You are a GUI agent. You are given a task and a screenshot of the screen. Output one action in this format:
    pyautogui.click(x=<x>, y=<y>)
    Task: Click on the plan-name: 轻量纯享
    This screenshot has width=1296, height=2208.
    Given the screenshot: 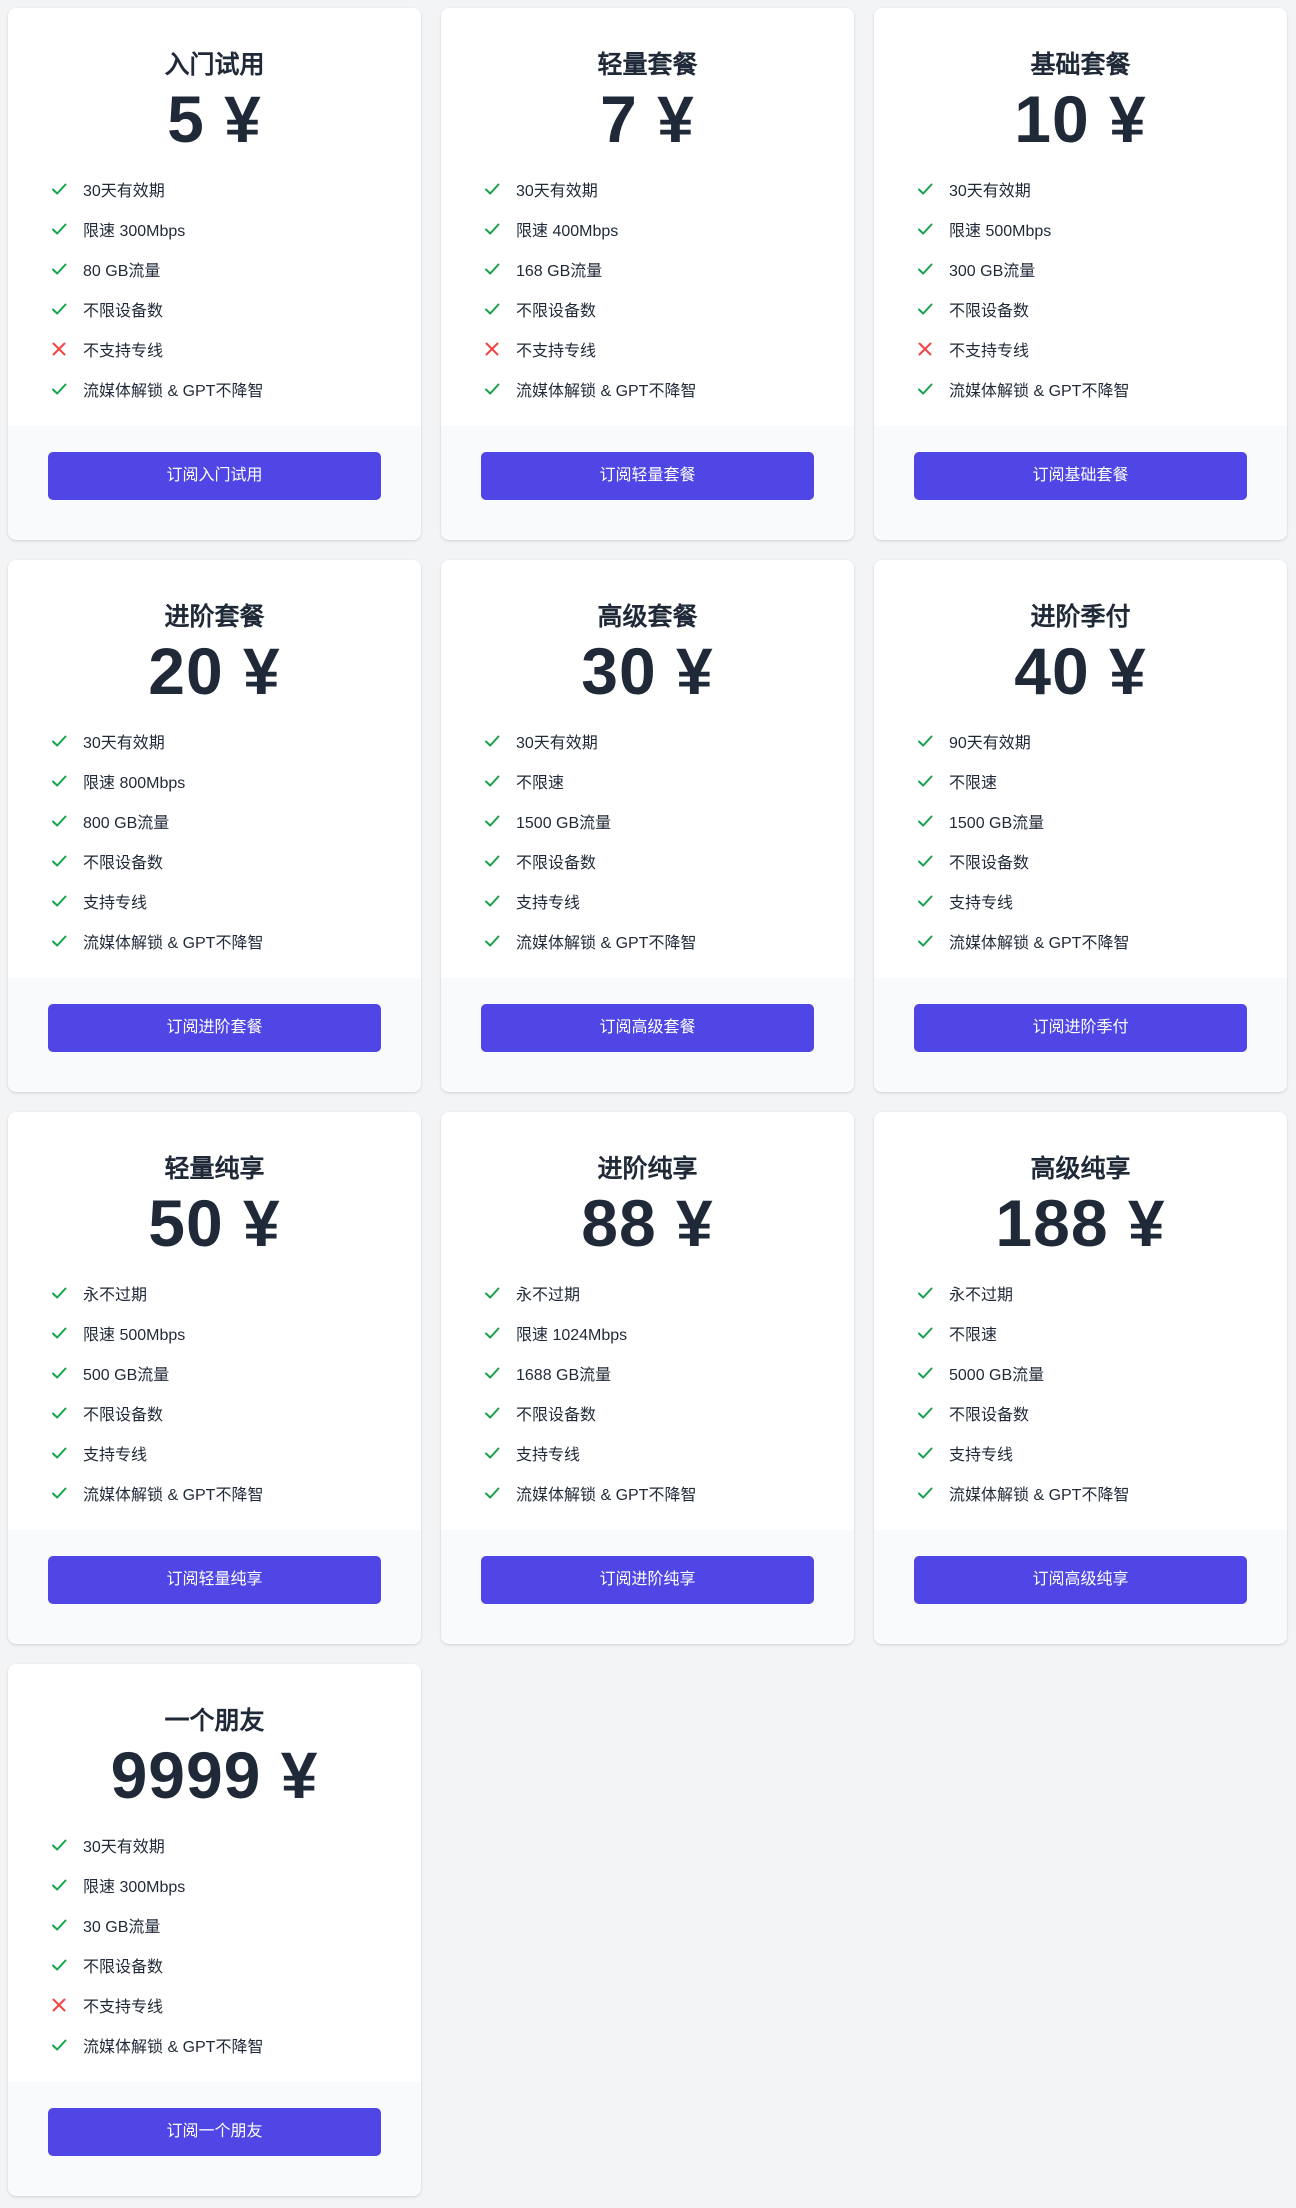 What is the action you would take?
    pyautogui.click(x=214, y=1169)
    